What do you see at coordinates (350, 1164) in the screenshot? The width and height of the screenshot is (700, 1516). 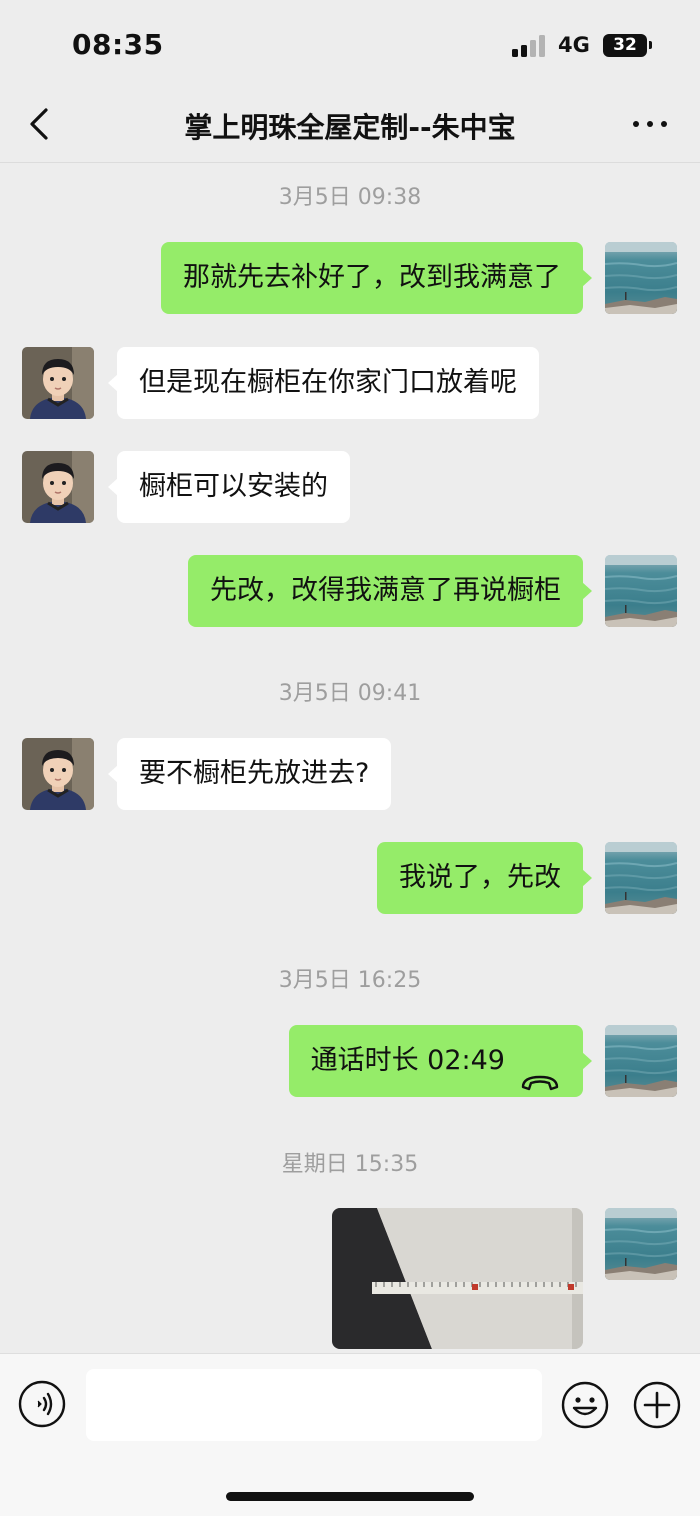 I see `message-timestamp: 星期日 15:35` at bounding box center [350, 1164].